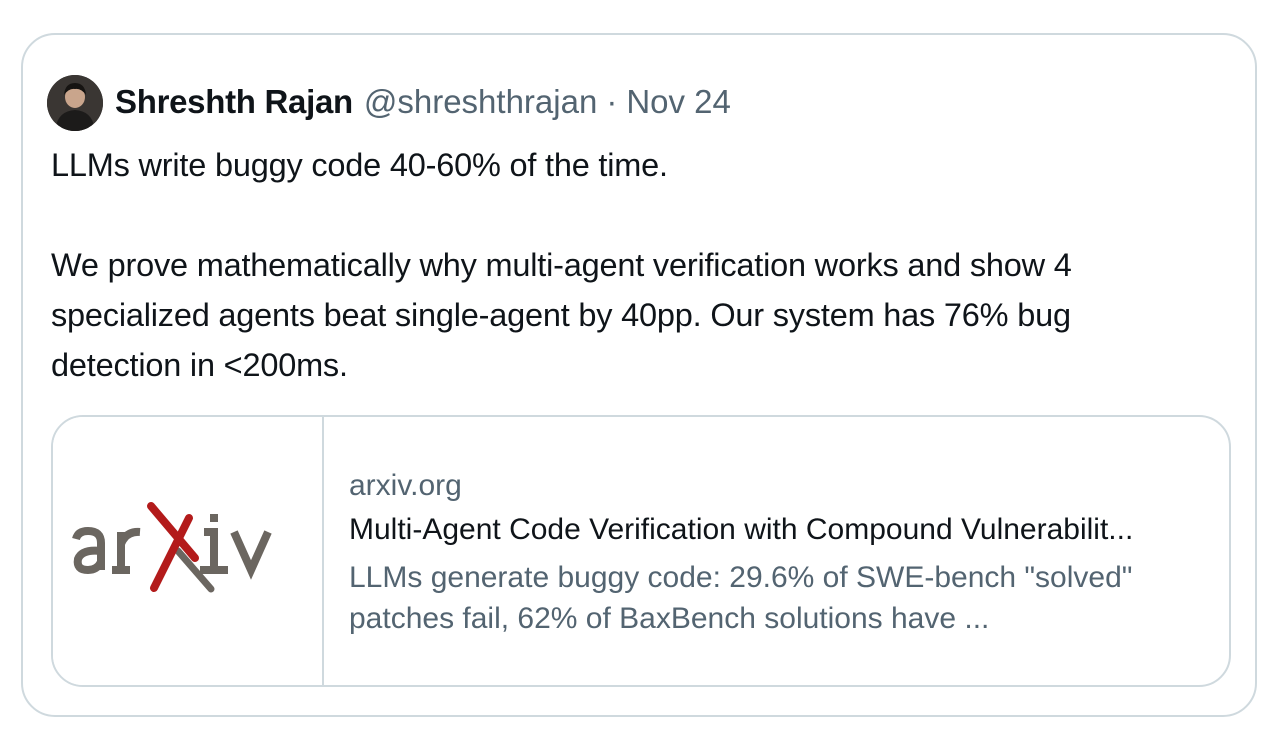 The height and width of the screenshot is (738, 1278). I want to click on avatar, so click(75, 103).